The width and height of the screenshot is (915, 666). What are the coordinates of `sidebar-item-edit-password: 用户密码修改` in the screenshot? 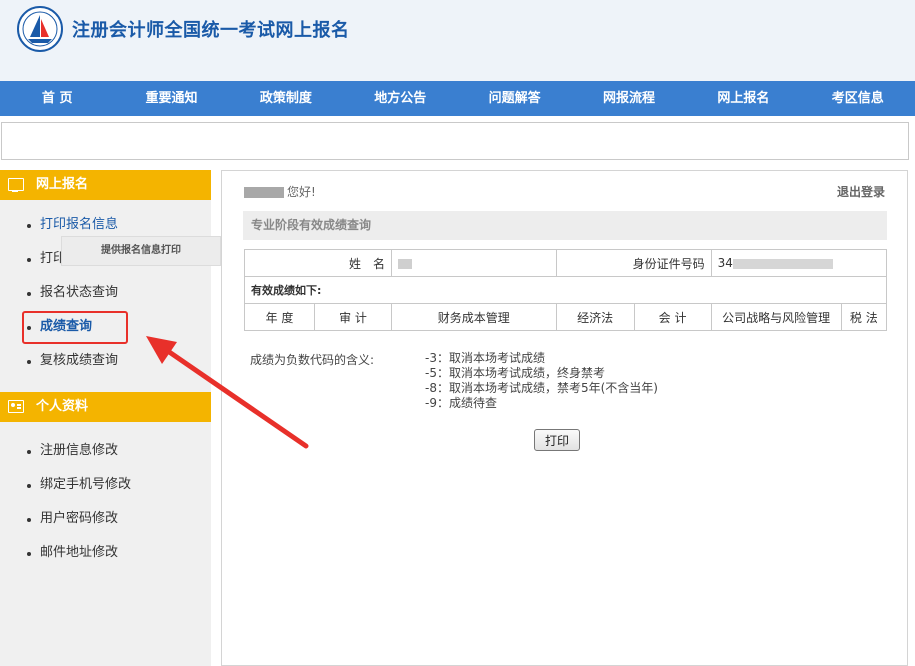 It's located at (105, 519).